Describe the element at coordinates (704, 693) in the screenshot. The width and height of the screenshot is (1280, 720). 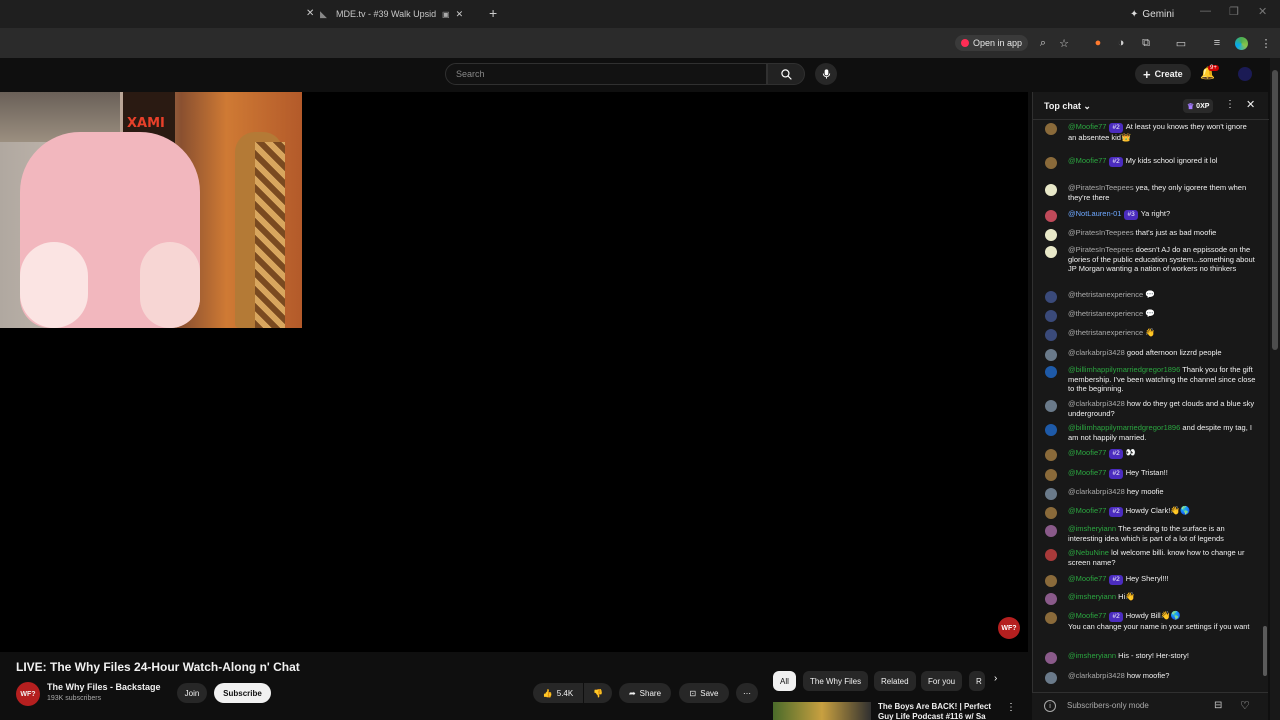
I see `save-button: ⊡ Save` at that location.